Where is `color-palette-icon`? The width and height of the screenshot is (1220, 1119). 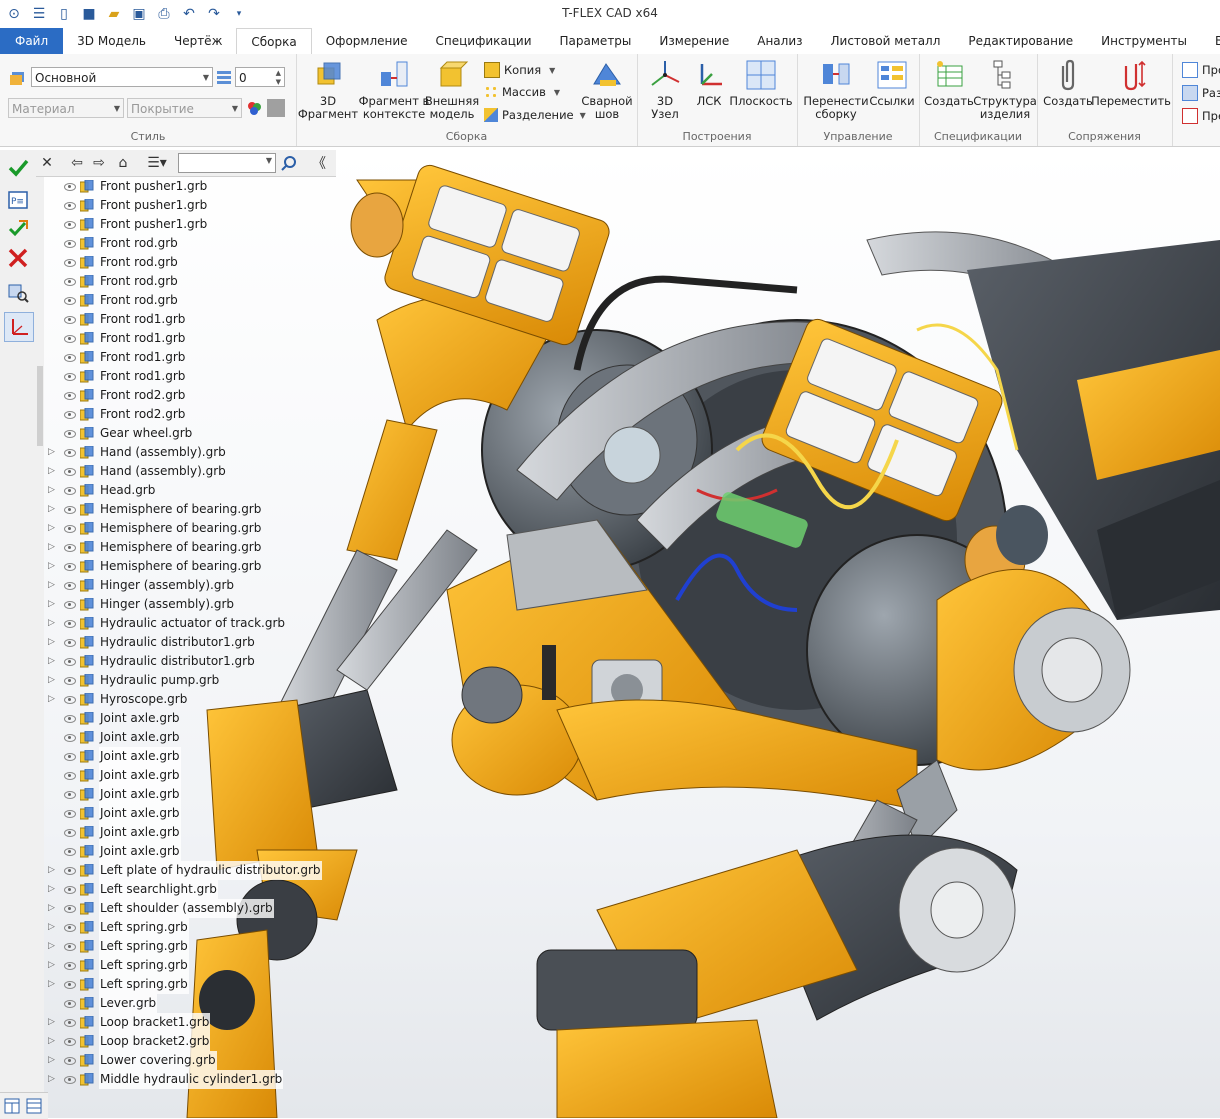
color-palette-icon is located at coordinates (254, 108).